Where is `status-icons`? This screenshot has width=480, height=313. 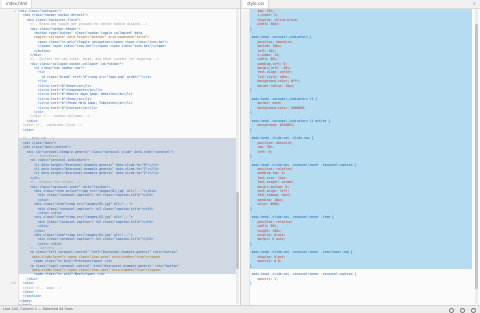 status-icons is located at coordinates (462, 309).